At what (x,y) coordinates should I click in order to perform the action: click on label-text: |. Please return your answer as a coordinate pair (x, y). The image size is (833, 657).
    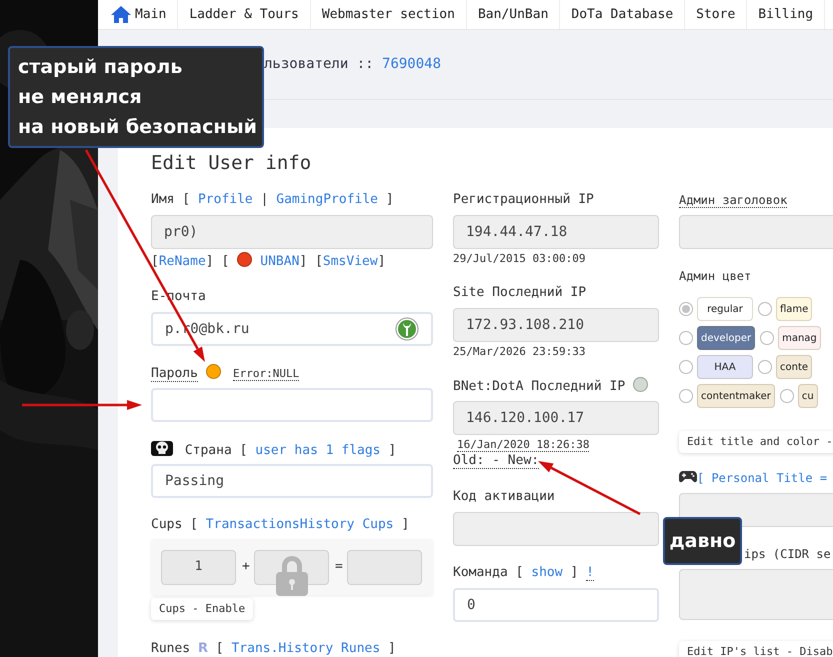
    Looking at the image, I should click on (265, 199).